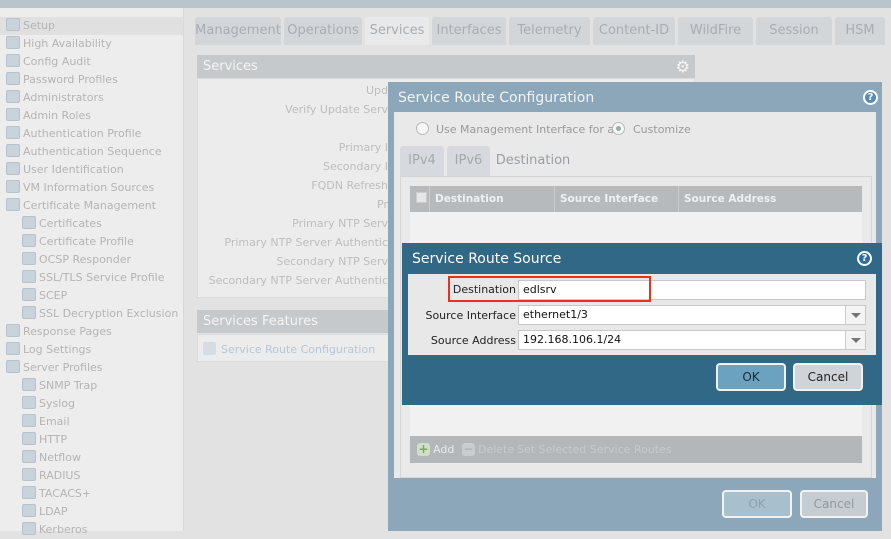  What do you see at coordinates (606, 199) in the screenshot?
I see `column-source-interface: Source Interface` at bounding box center [606, 199].